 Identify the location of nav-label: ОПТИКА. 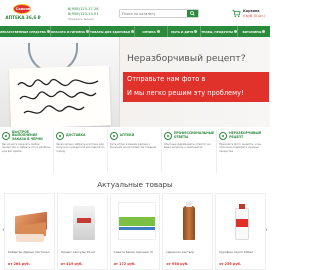
(149, 31).